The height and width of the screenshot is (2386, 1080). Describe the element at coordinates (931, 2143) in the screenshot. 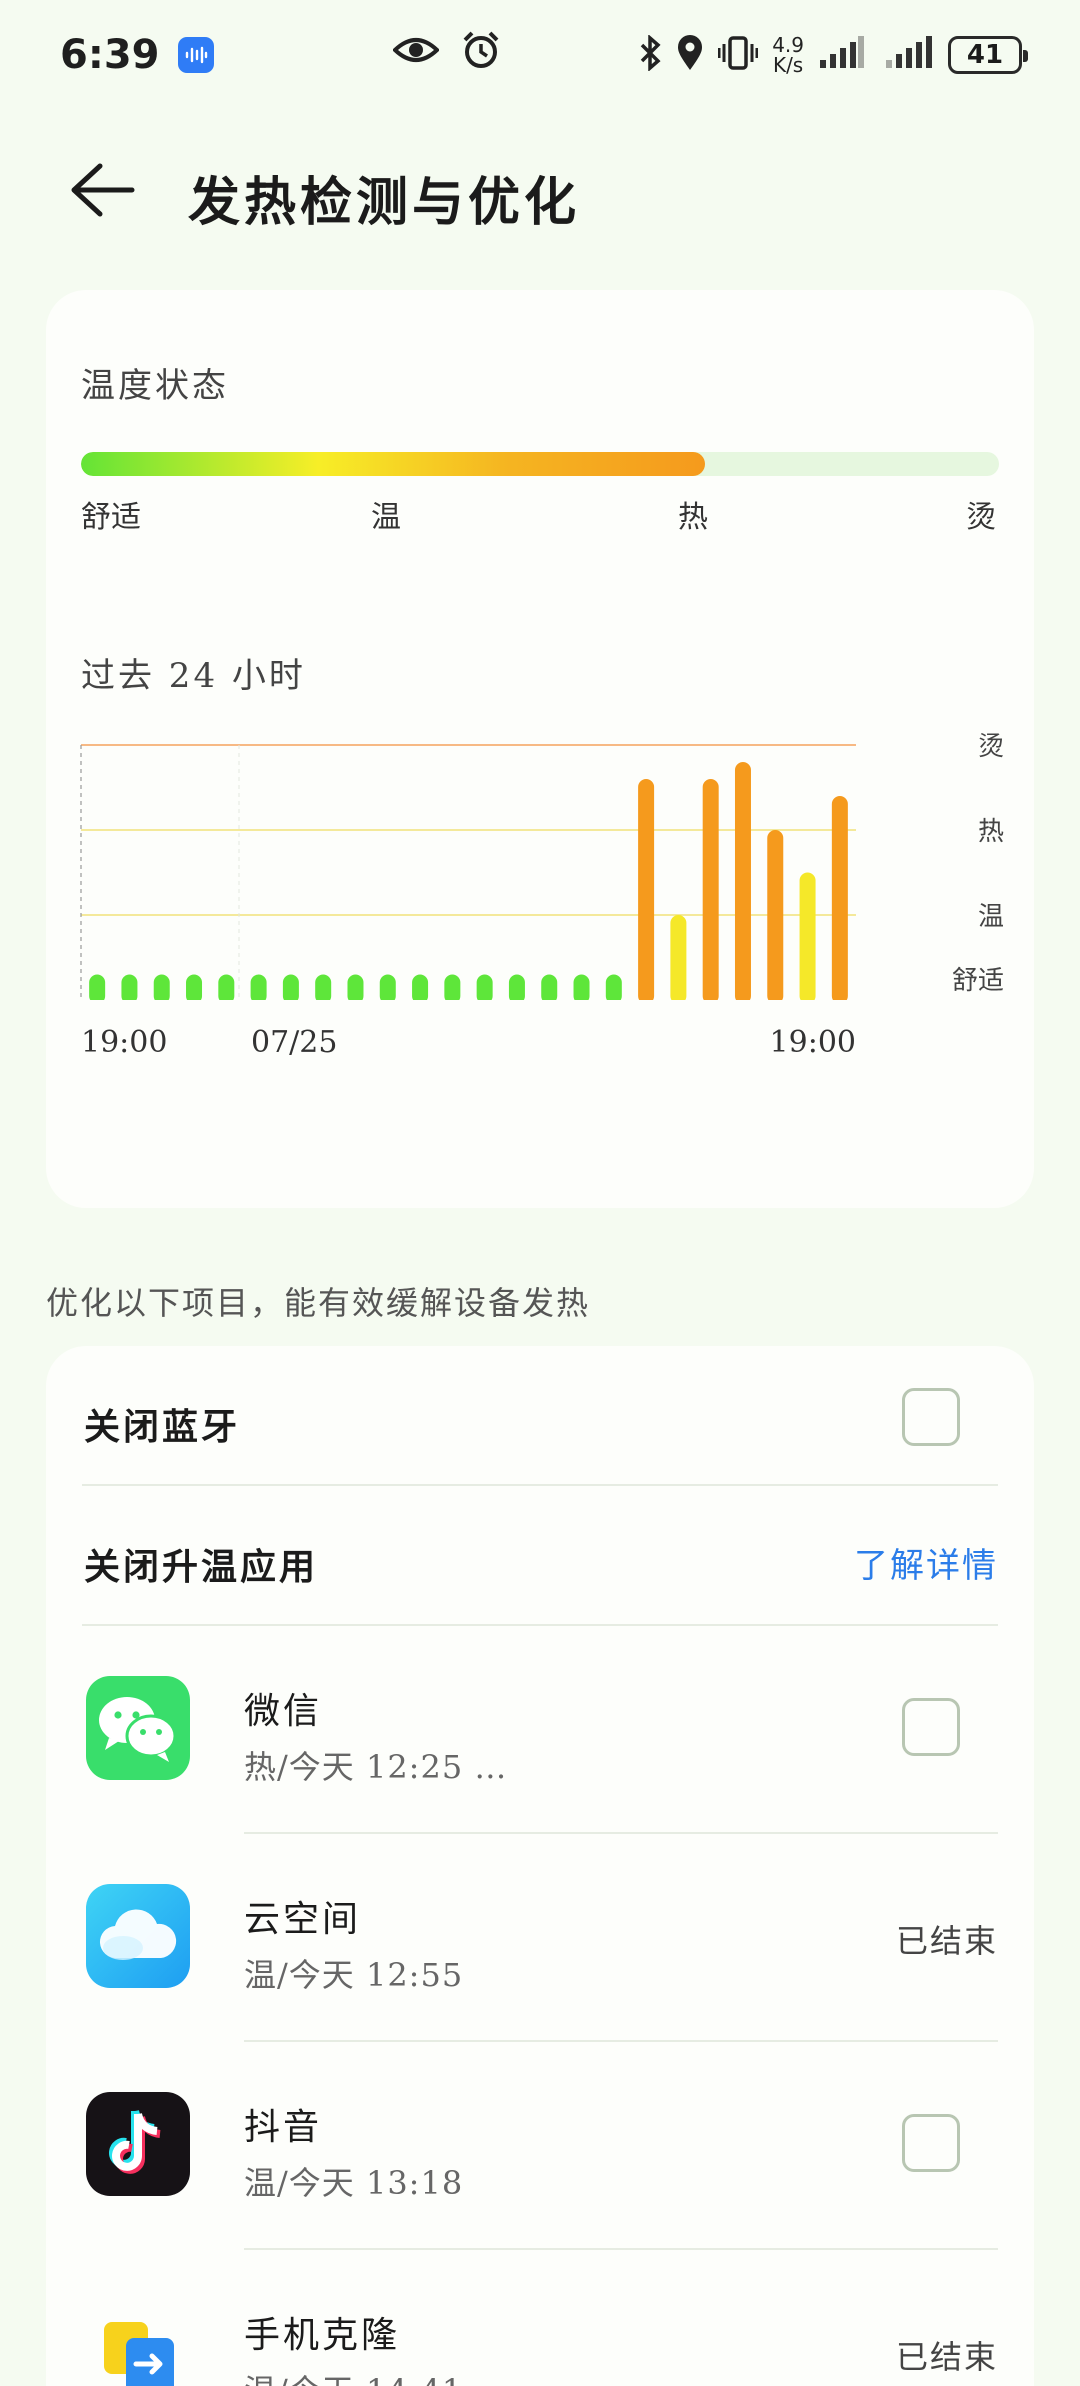

I see `app-checkbox-douyin` at that location.